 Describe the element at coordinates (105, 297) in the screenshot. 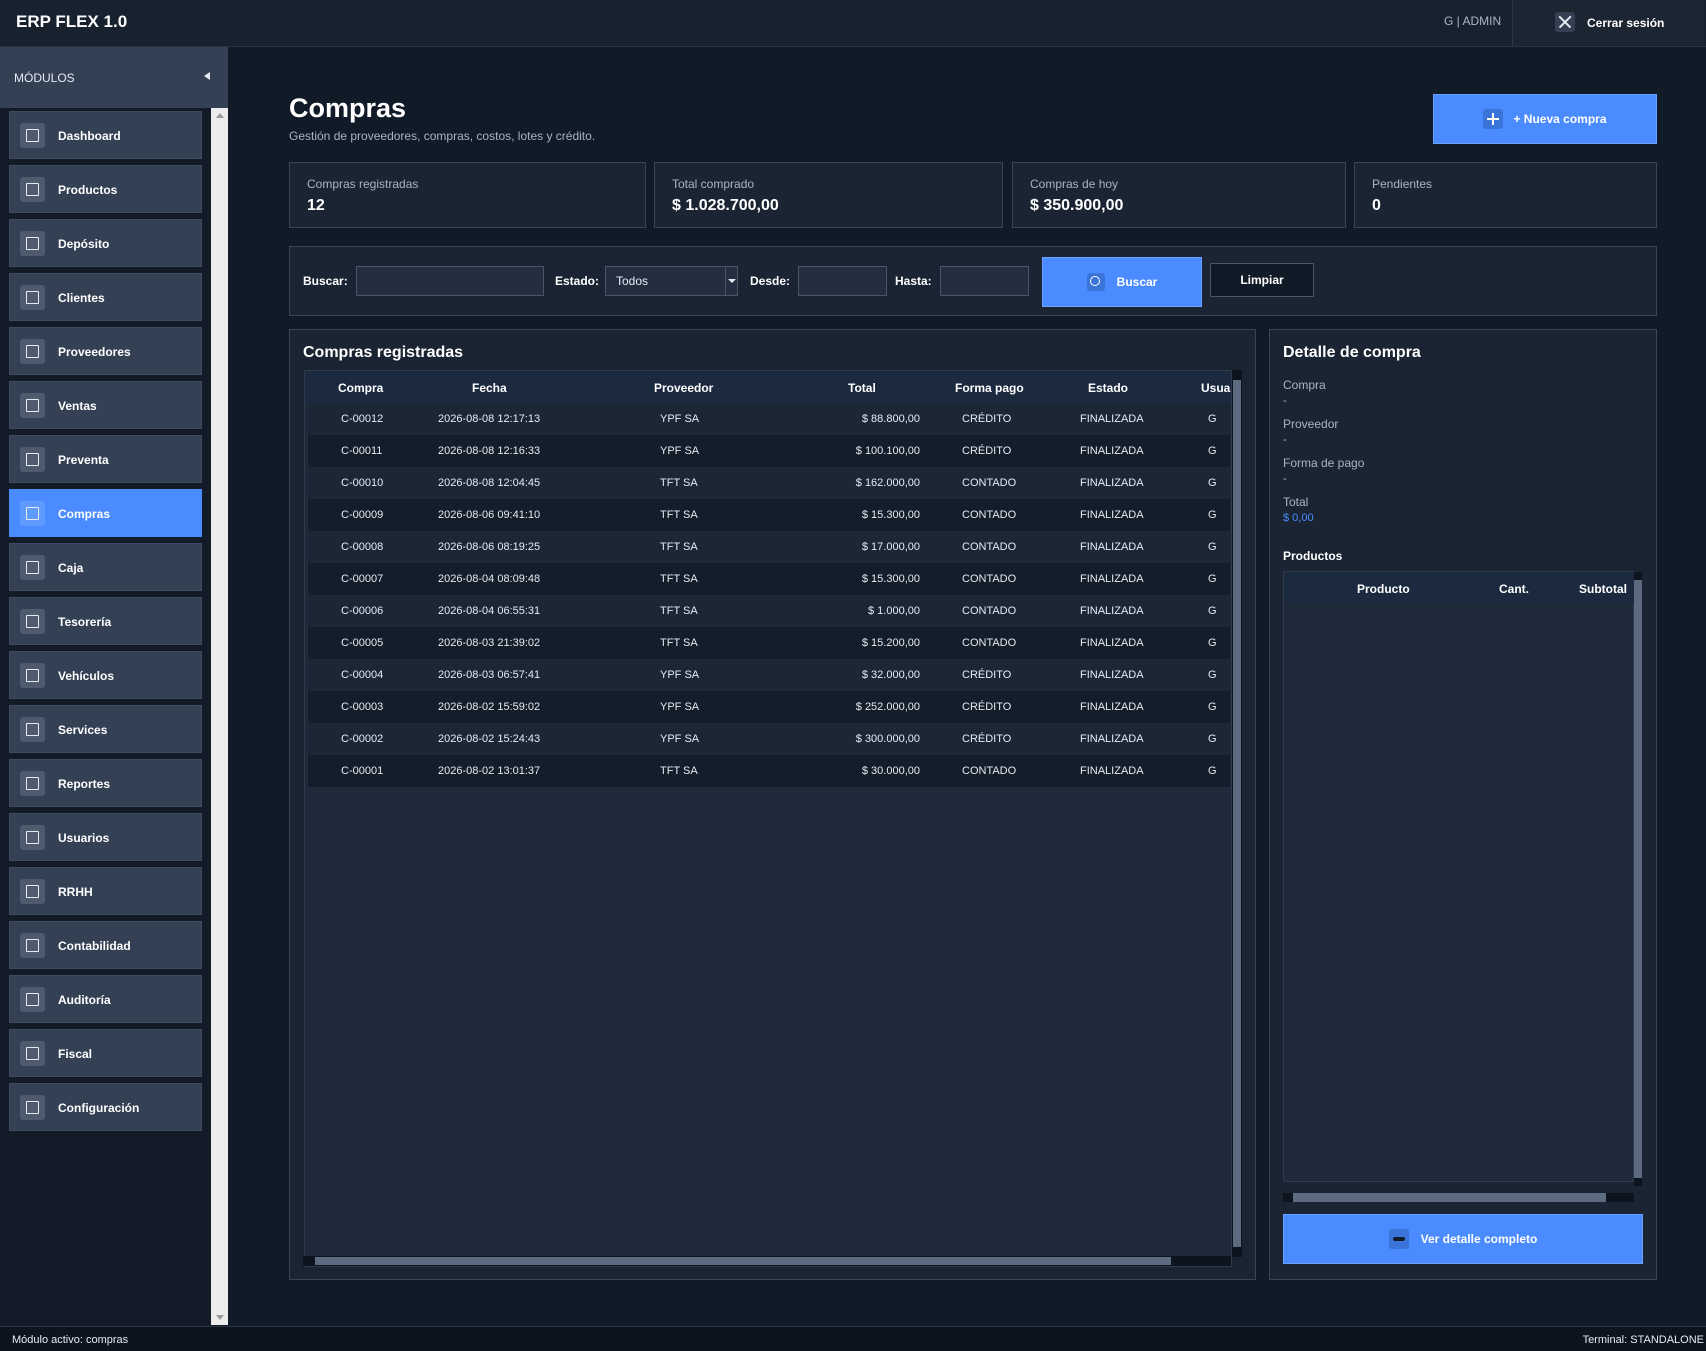

I see `sidebar-item-clientes: Clientes` at that location.